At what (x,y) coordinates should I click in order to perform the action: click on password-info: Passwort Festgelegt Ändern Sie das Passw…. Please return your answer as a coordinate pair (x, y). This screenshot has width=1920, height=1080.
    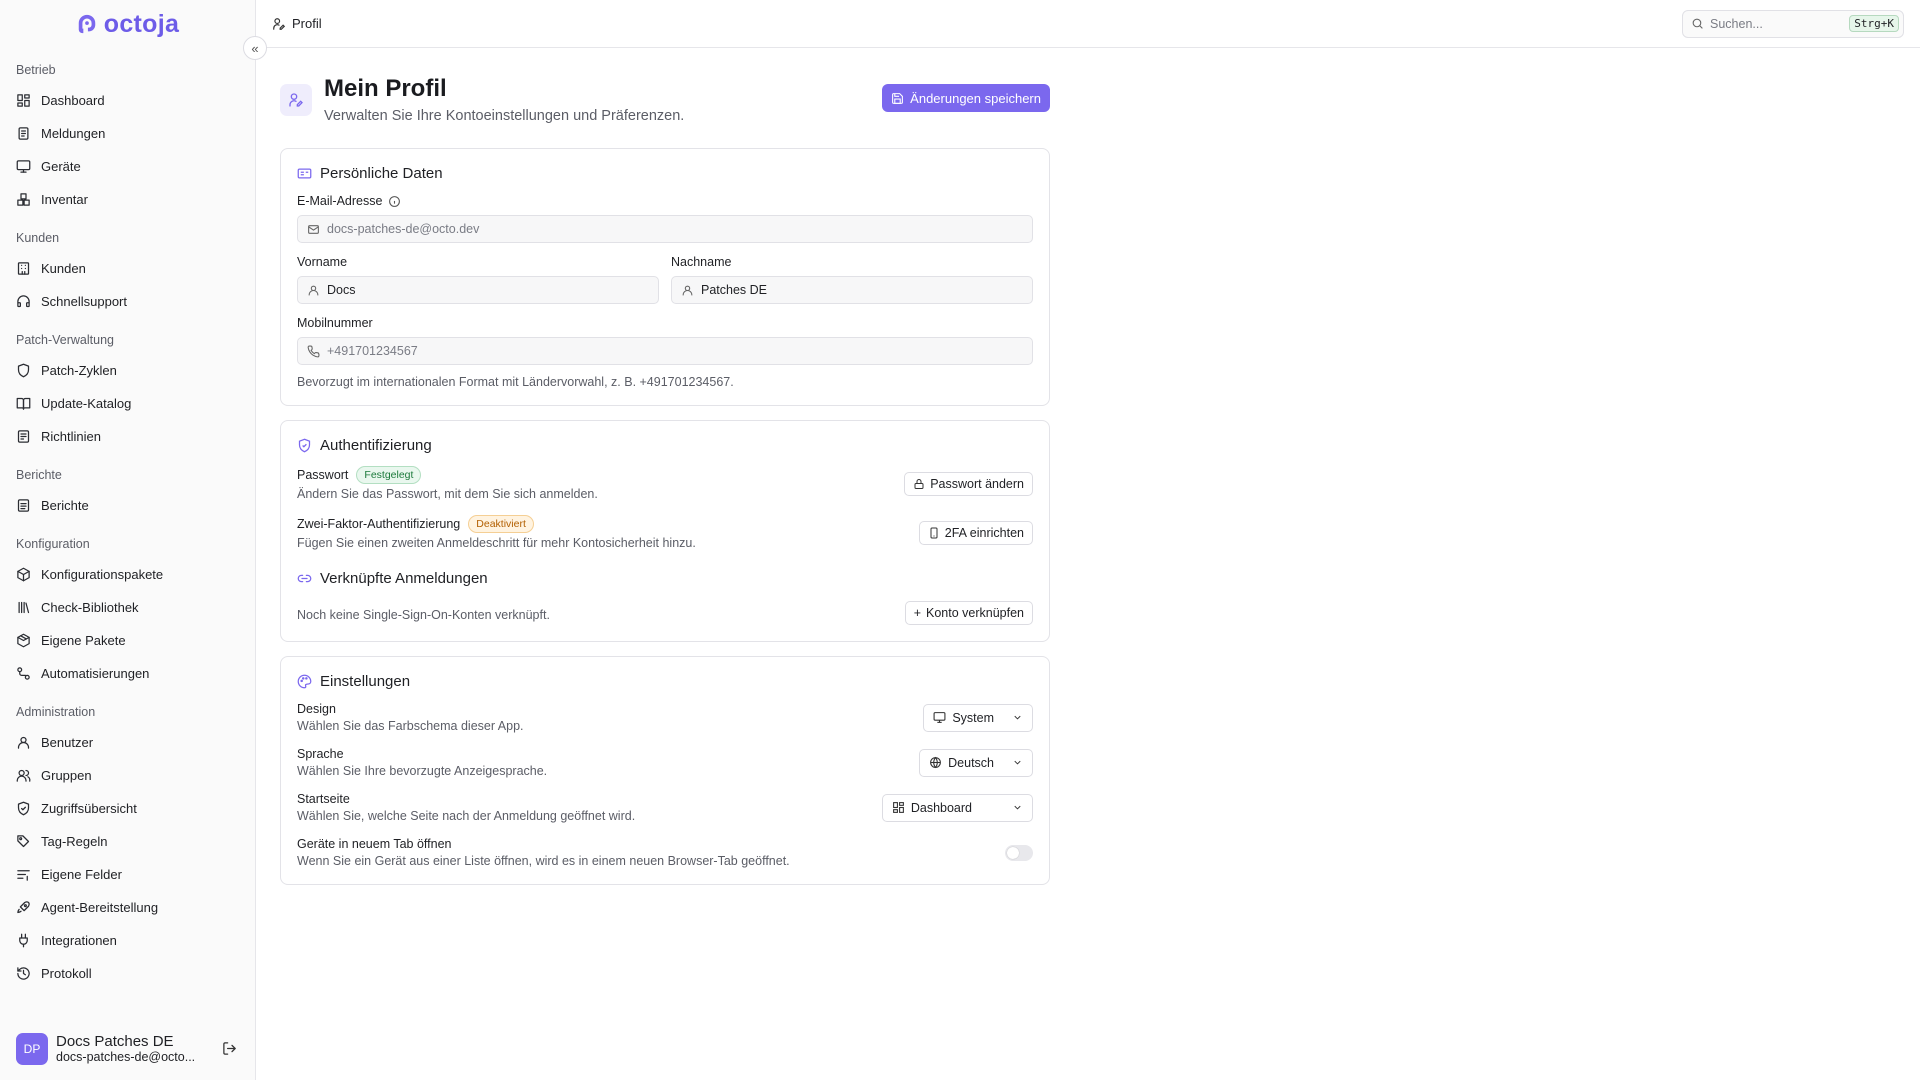
    Looking at the image, I should click on (447, 483).